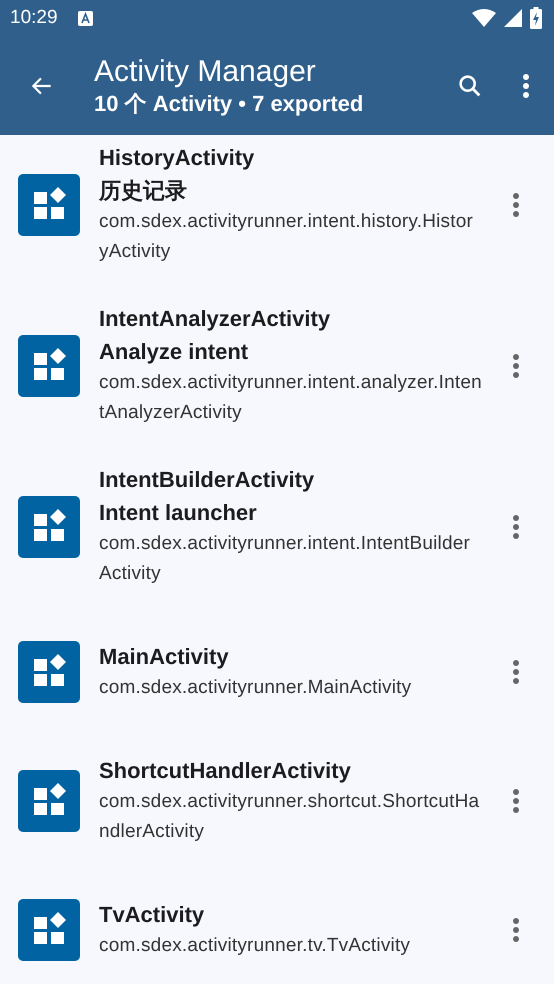  Describe the element at coordinates (225, 770) in the screenshot. I see `activity-name: ShortcutHandlerActivity` at that location.